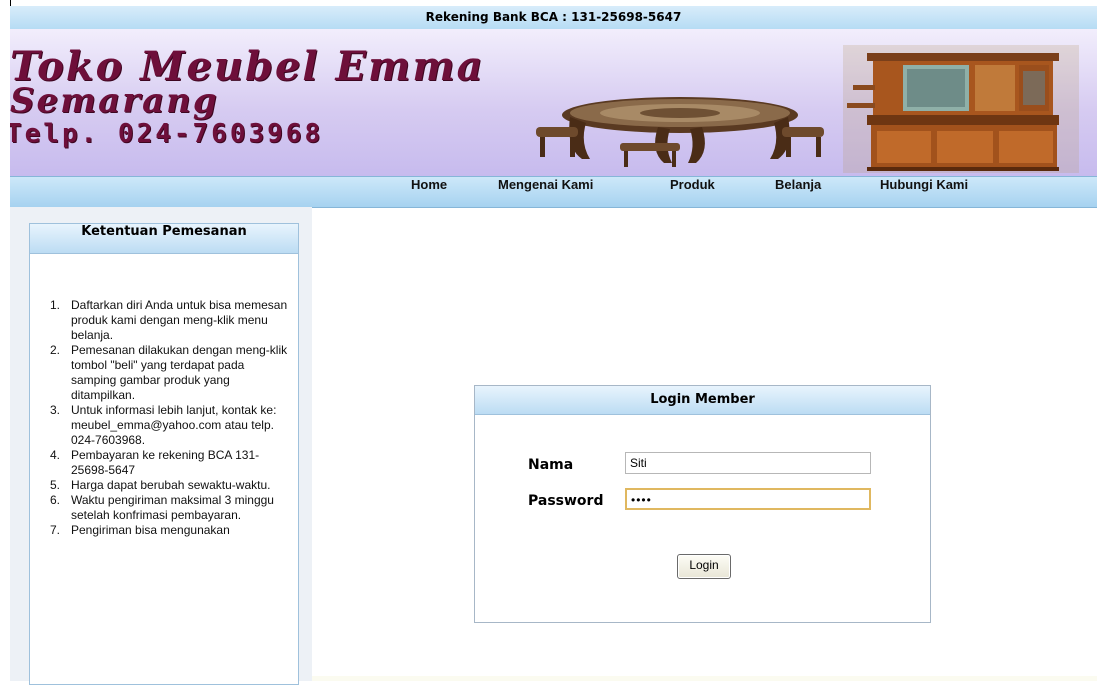 This screenshot has height=685, width=1097. I want to click on list-item: 7. Pengiriman bisa mengunakan, so click(140, 530).